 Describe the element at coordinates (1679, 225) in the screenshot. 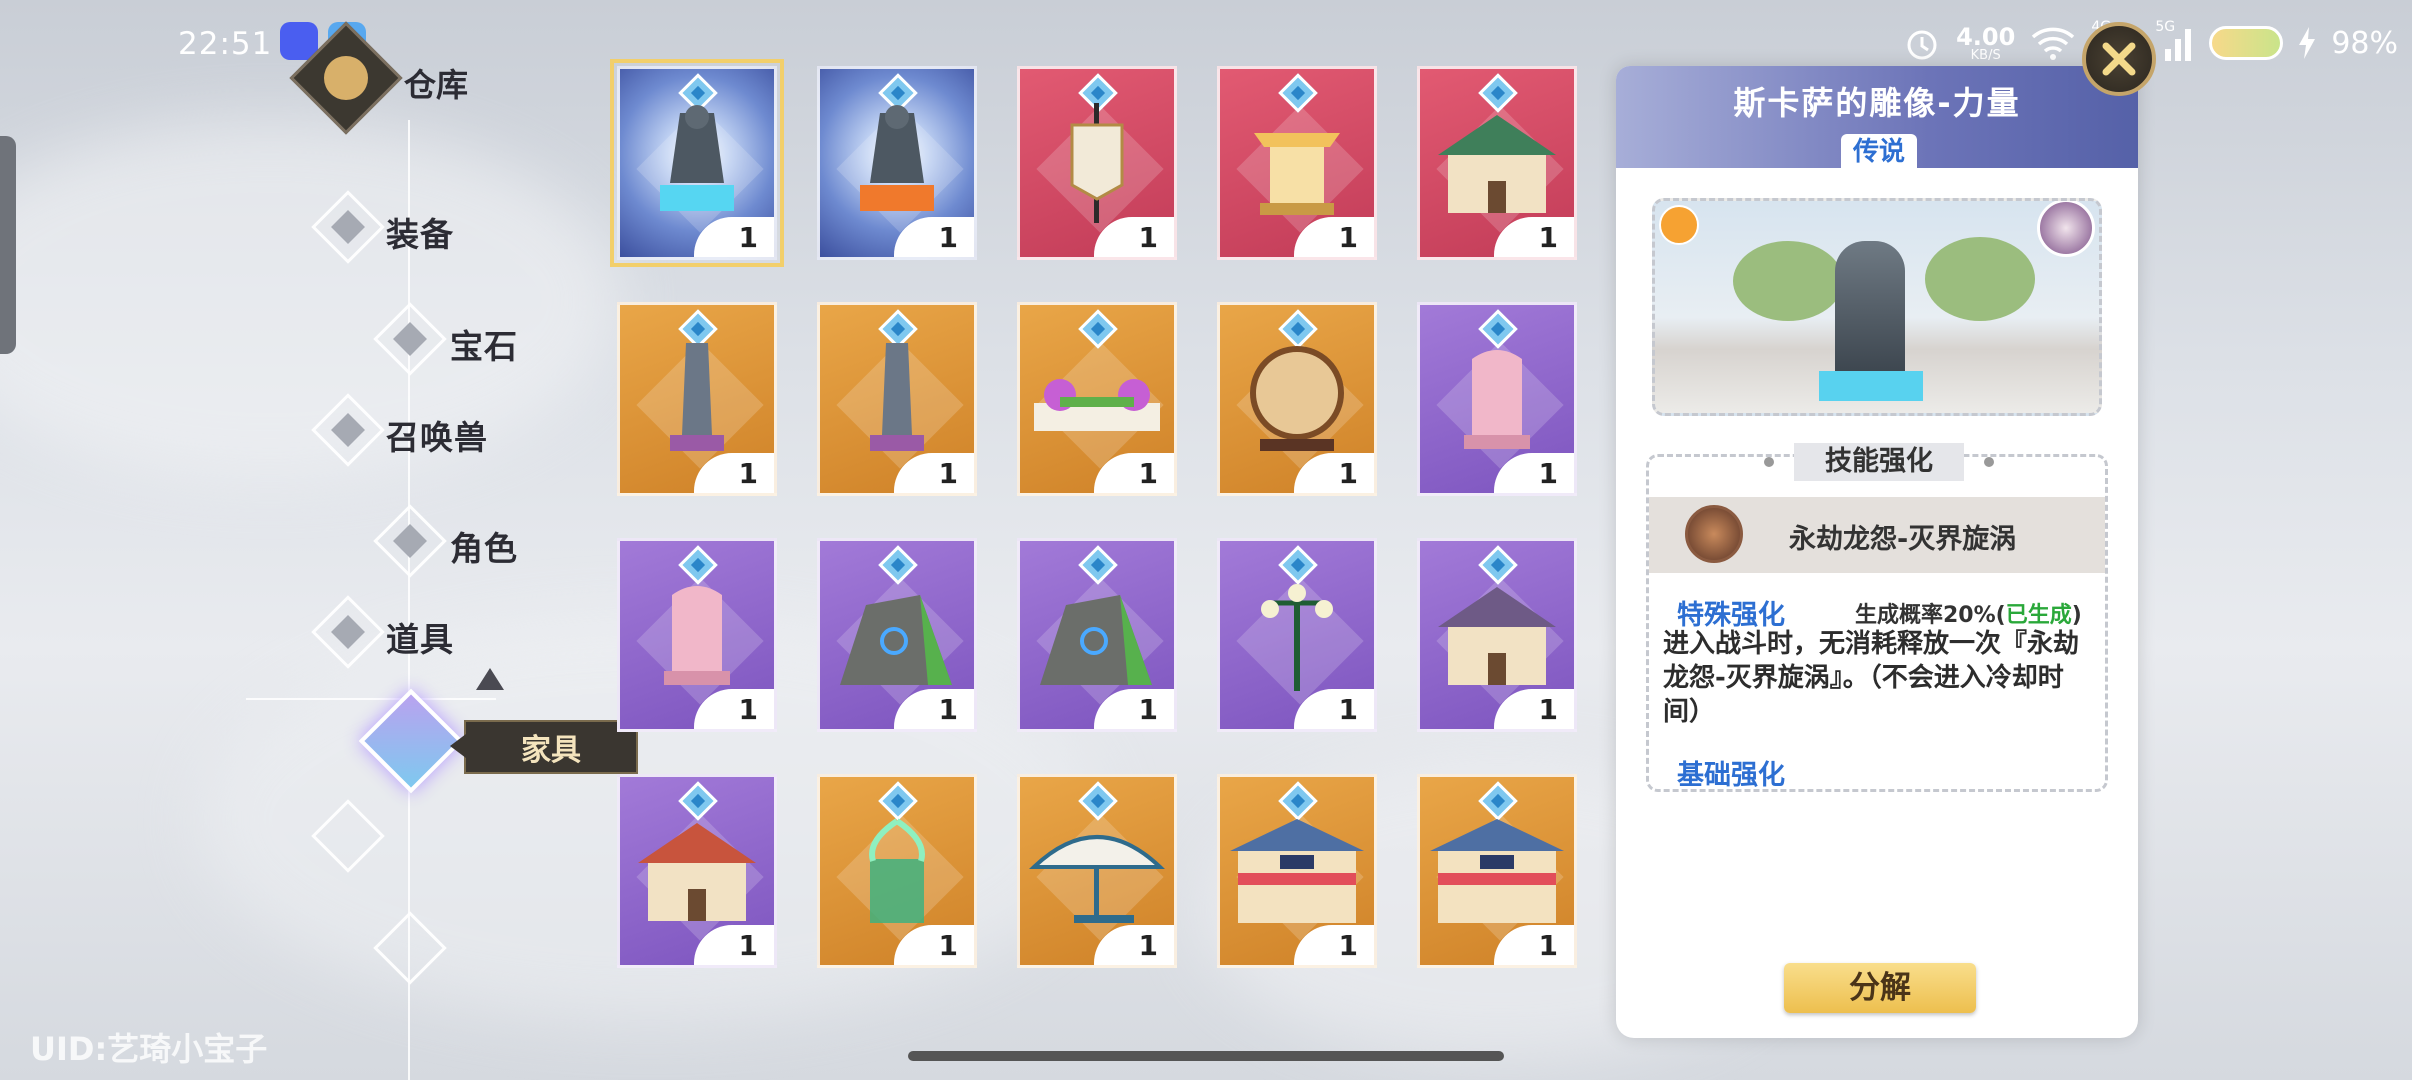

I see `element-fire-icon` at that location.